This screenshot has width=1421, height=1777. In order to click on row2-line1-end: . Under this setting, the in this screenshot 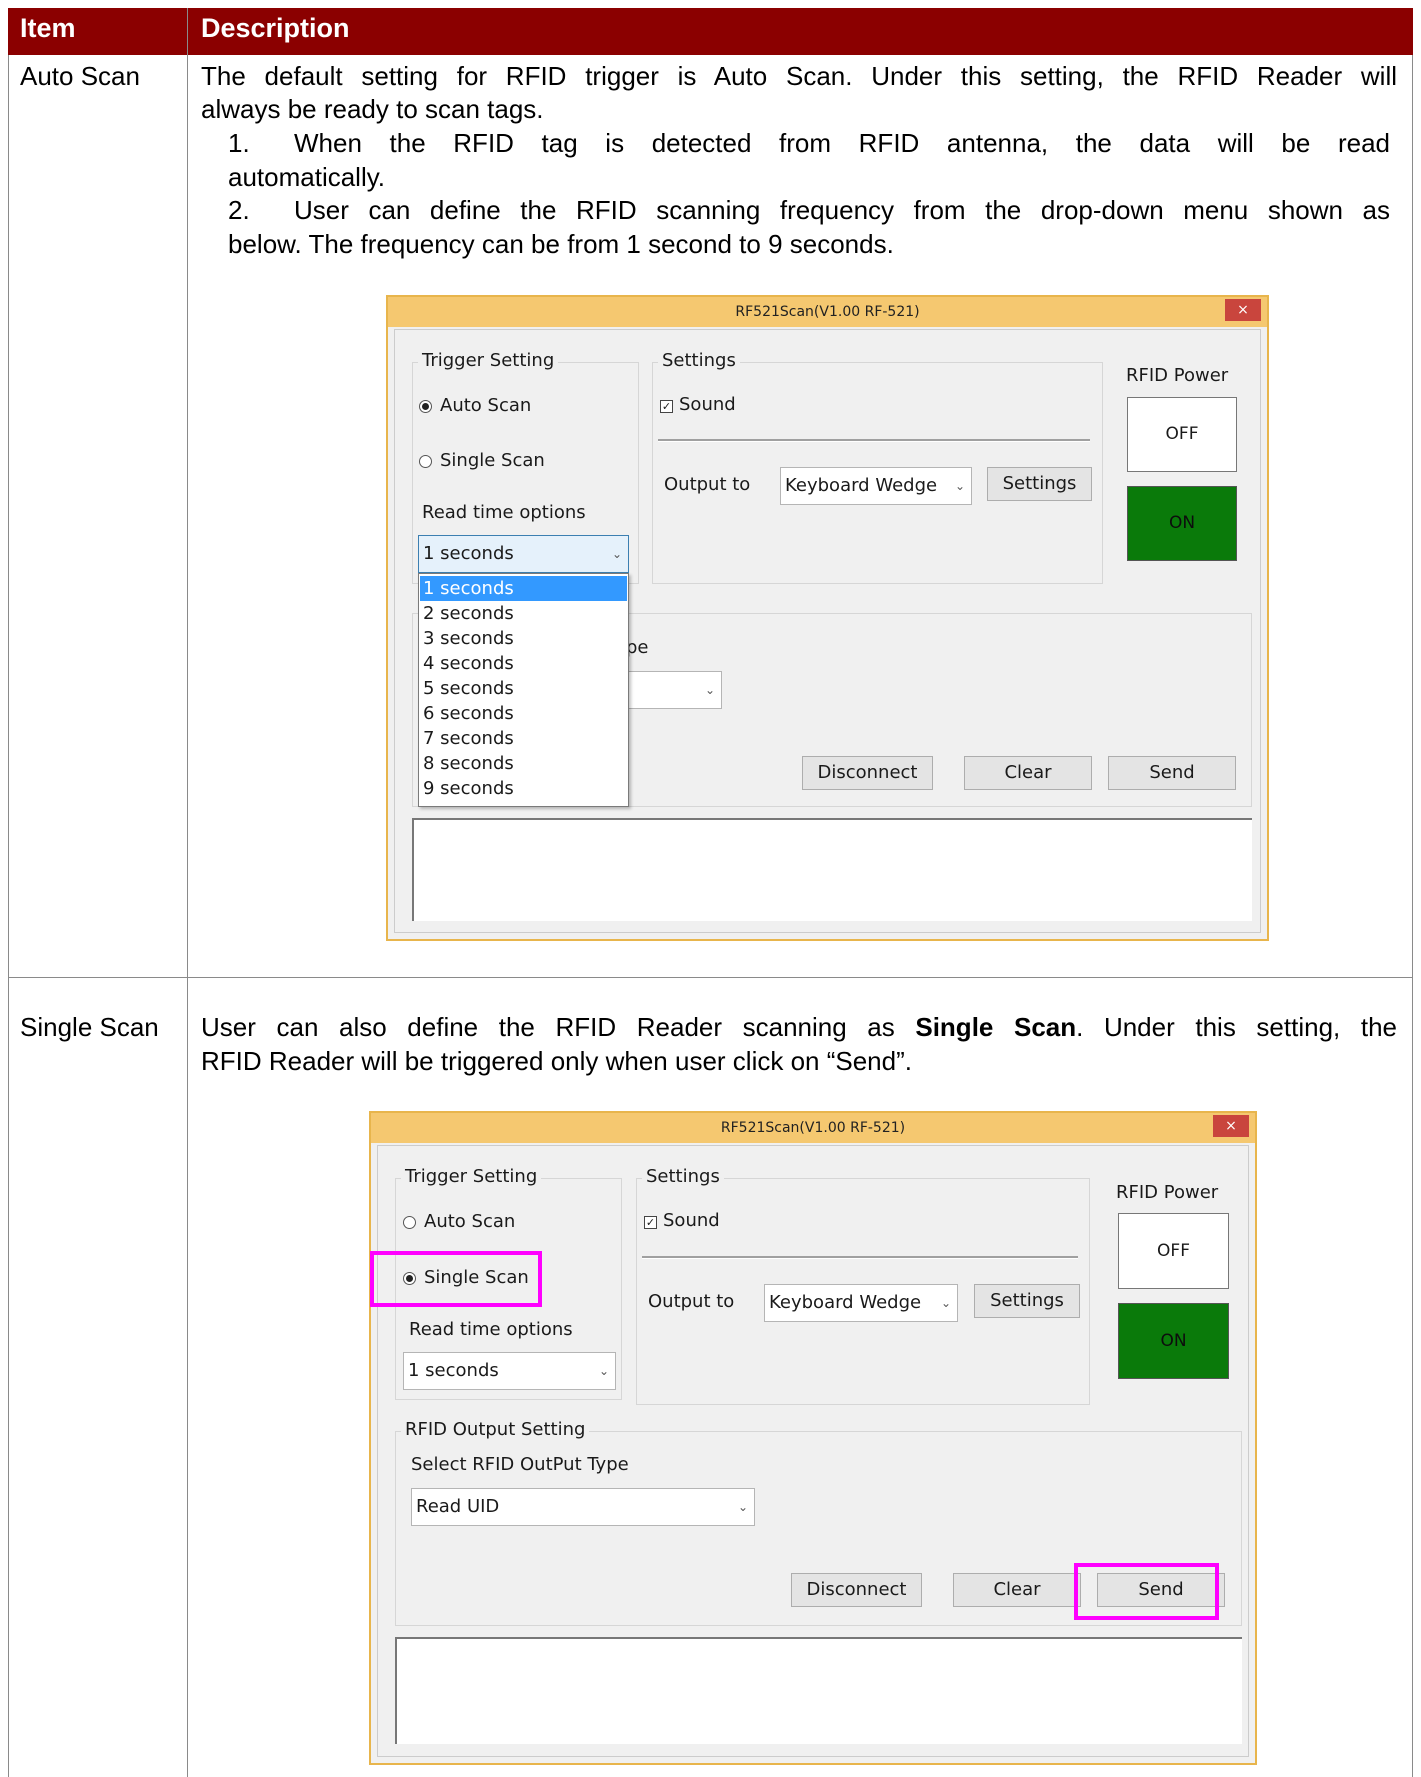, I will do `click(1236, 1027)`.